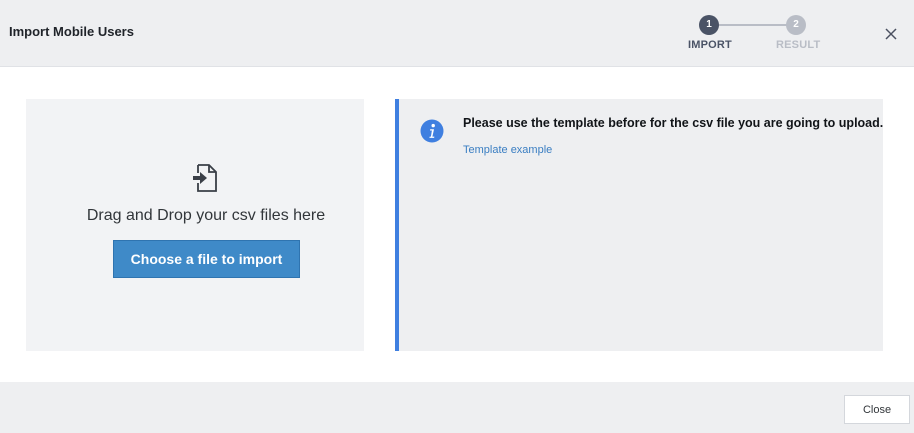 This screenshot has height=433, width=914. What do you see at coordinates (710, 45) in the screenshot?
I see `step-1-label: IMPORT` at bounding box center [710, 45].